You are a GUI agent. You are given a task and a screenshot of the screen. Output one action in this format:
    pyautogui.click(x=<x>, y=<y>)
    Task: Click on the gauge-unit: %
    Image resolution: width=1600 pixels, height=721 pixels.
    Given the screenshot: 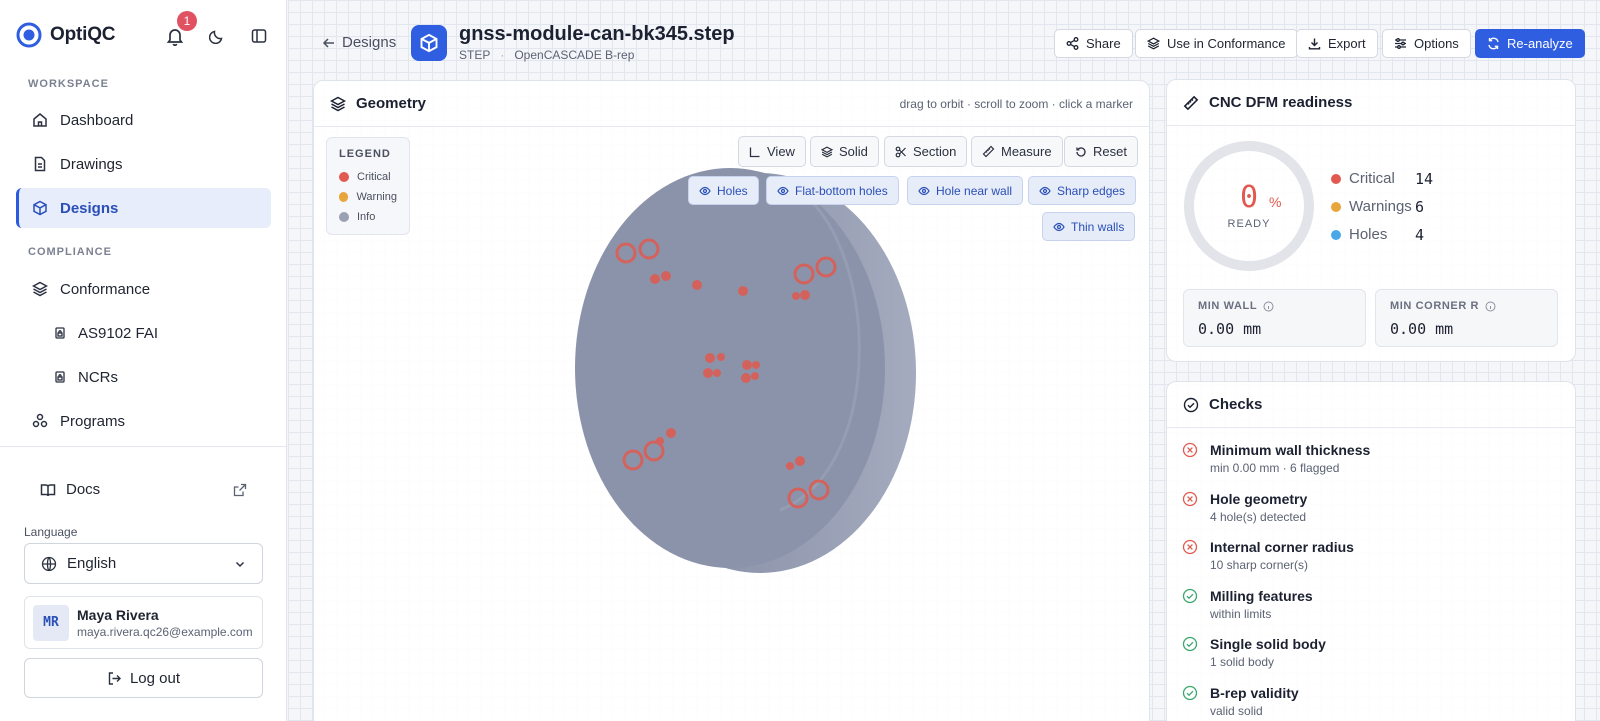 What is the action you would take?
    pyautogui.click(x=1275, y=202)
    